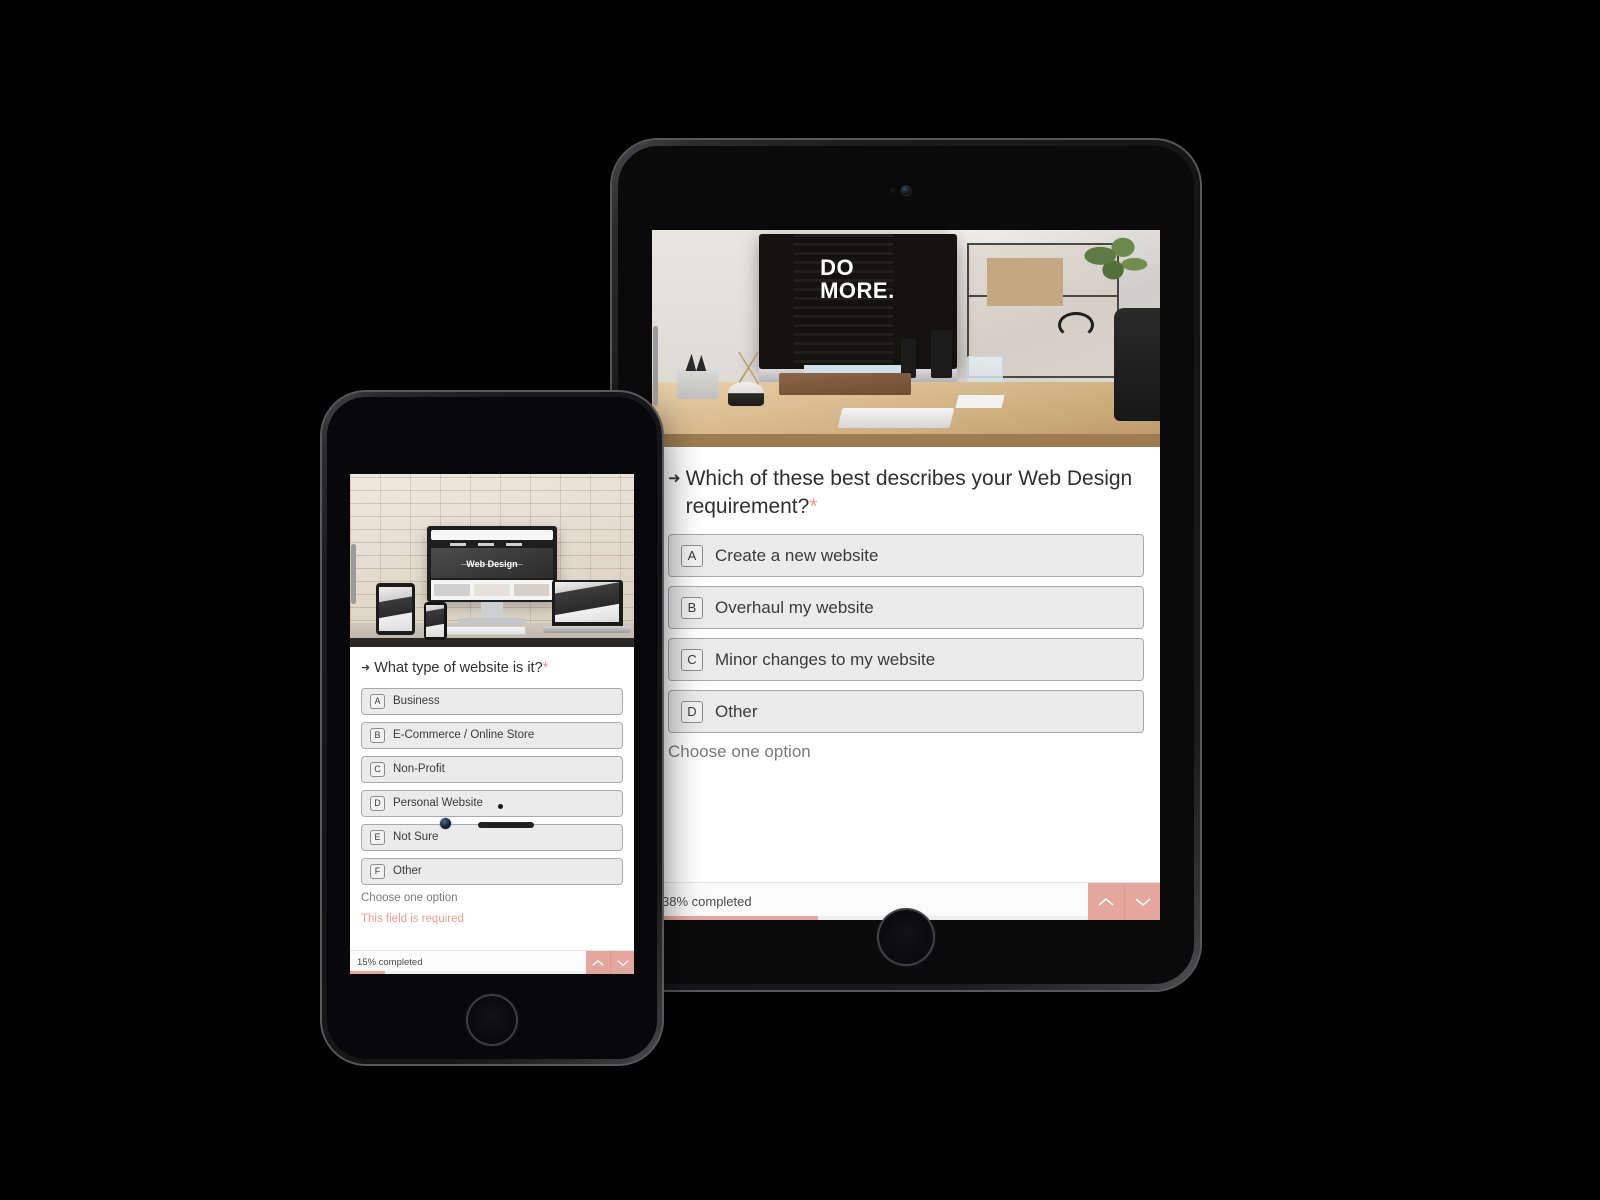 Image resolution: width=1600 pixels, height=1200 pixels. Describe the element at coordinates (483, 630) in the screenshot. I see `mockup-keyboard` at that location.